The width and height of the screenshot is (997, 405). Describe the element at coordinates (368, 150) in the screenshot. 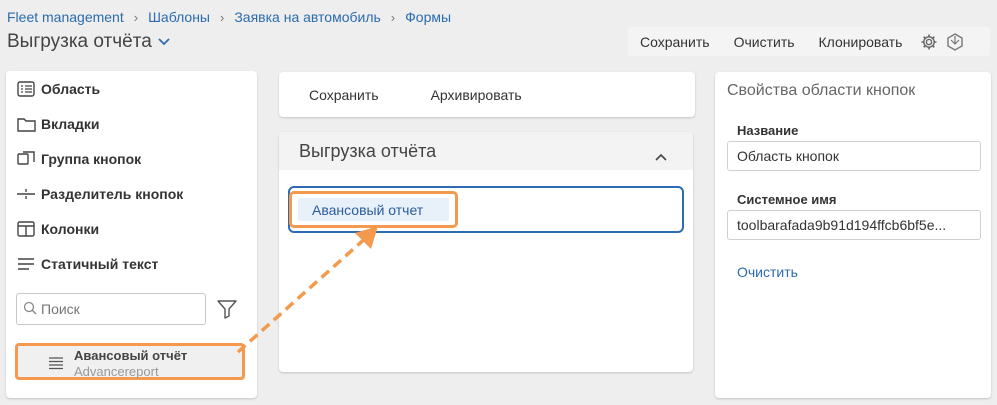

I see `section-title: Выгрузка отчёта` at that location.